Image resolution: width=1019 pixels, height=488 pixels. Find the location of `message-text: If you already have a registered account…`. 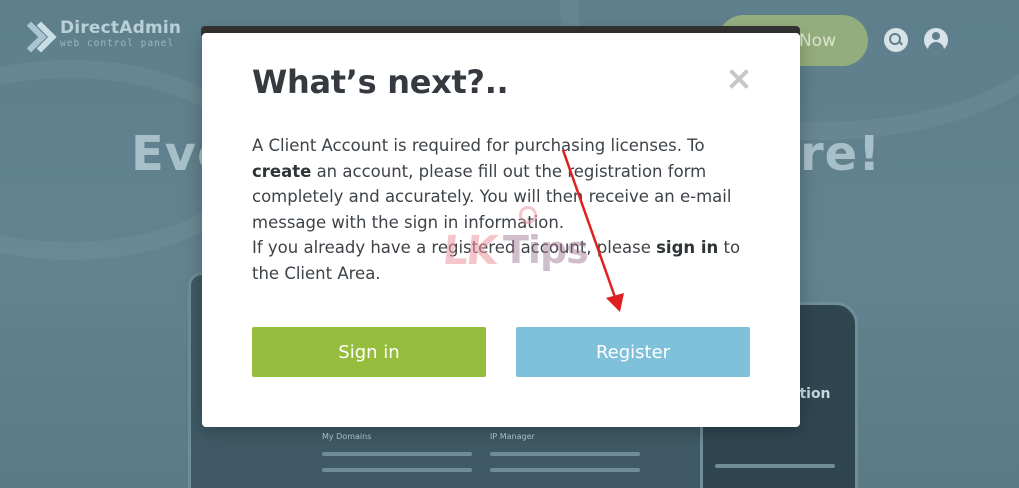

message-text: If you already have a registered account… is located at coordinates (454, 247).